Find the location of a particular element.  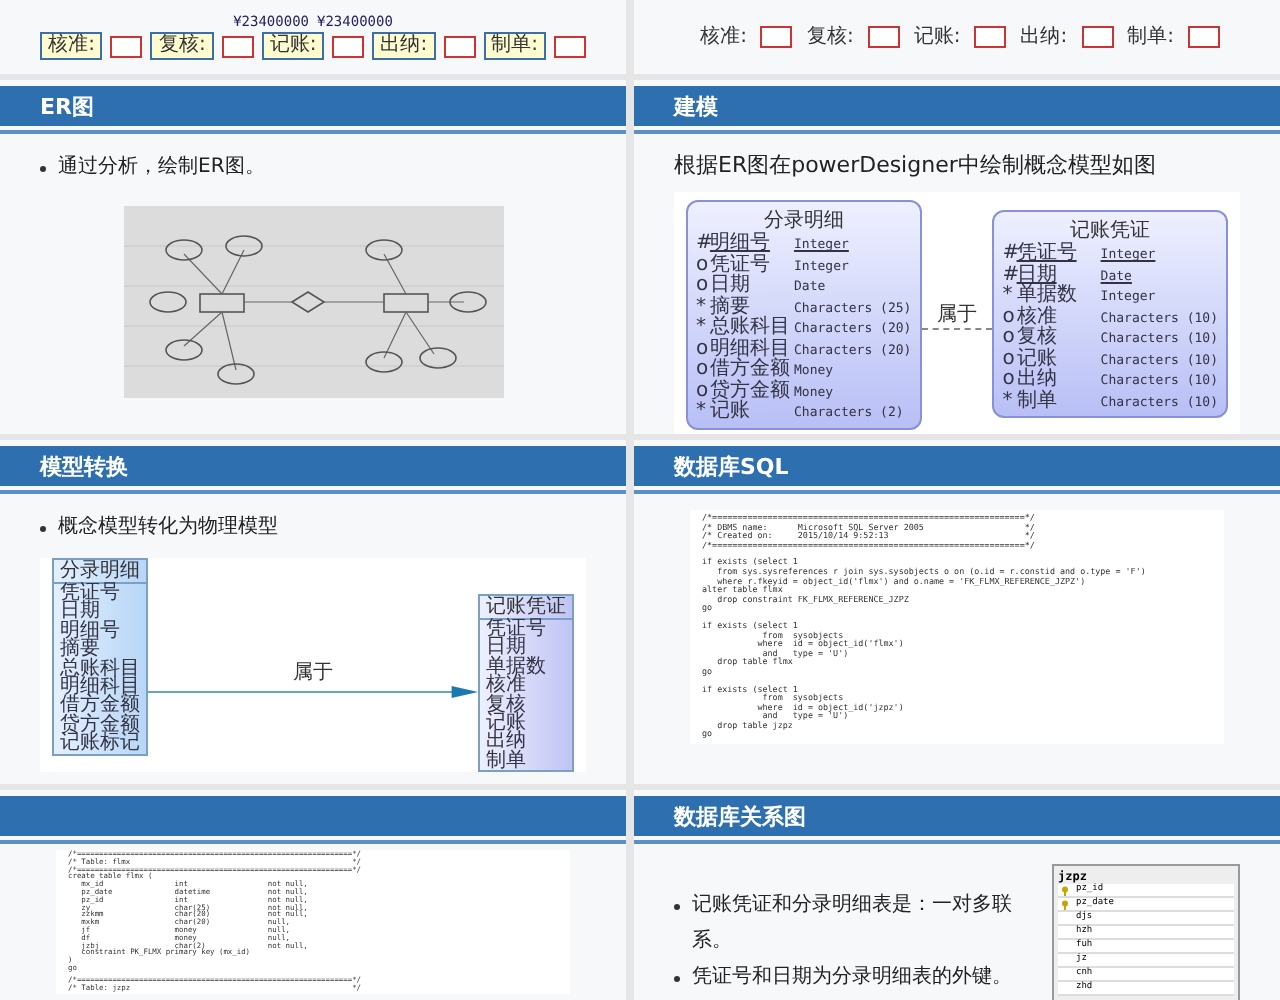

attribute-name: 制单 is located at coordinates (1037, 402).